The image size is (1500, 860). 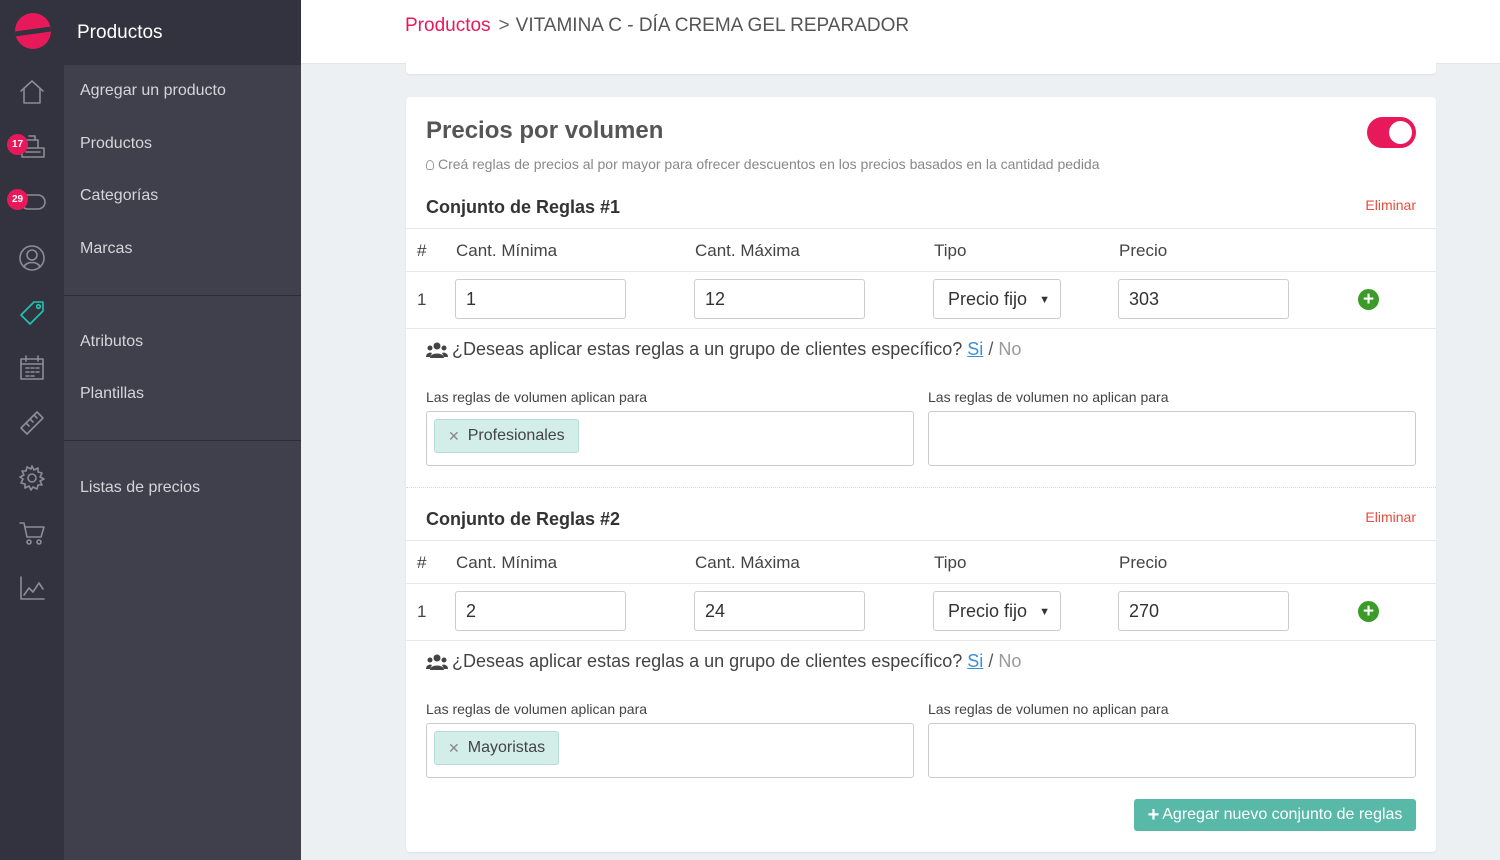 I want to click on ruler-icon, so click(x=32, y=423).